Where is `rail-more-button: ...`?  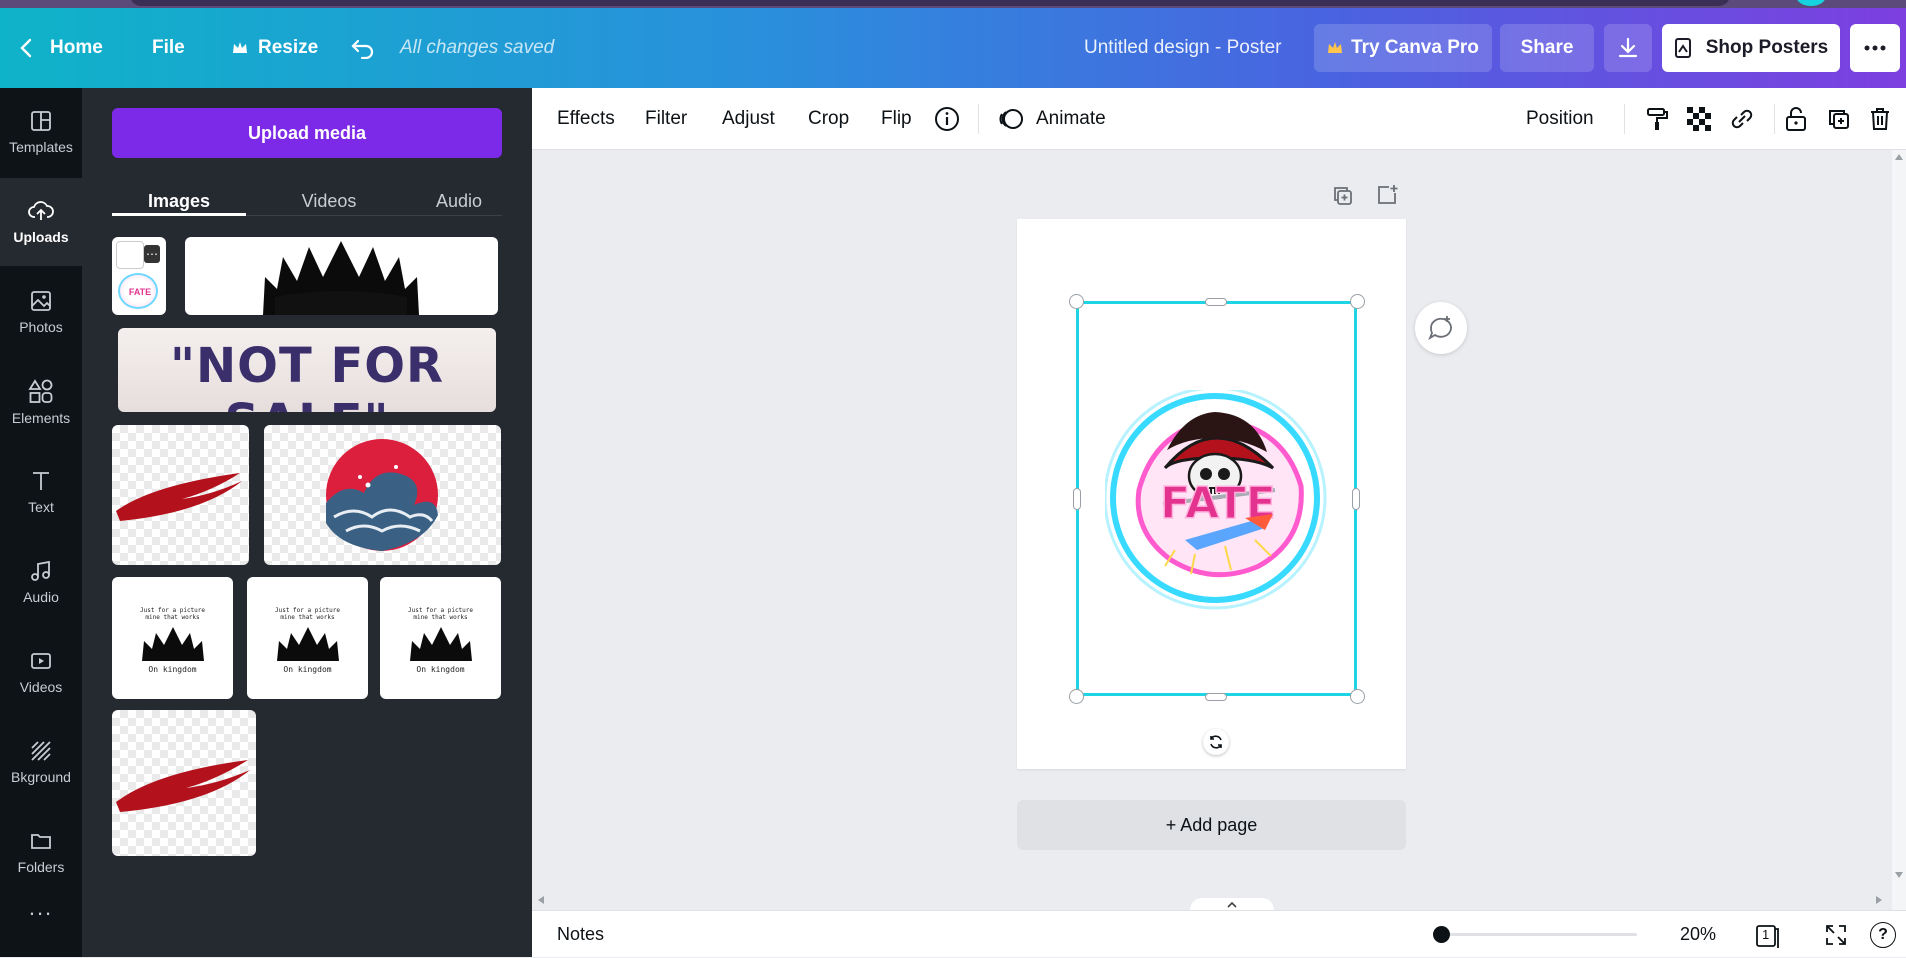
rail-more-button: ... is located at coordinates (41, 908).